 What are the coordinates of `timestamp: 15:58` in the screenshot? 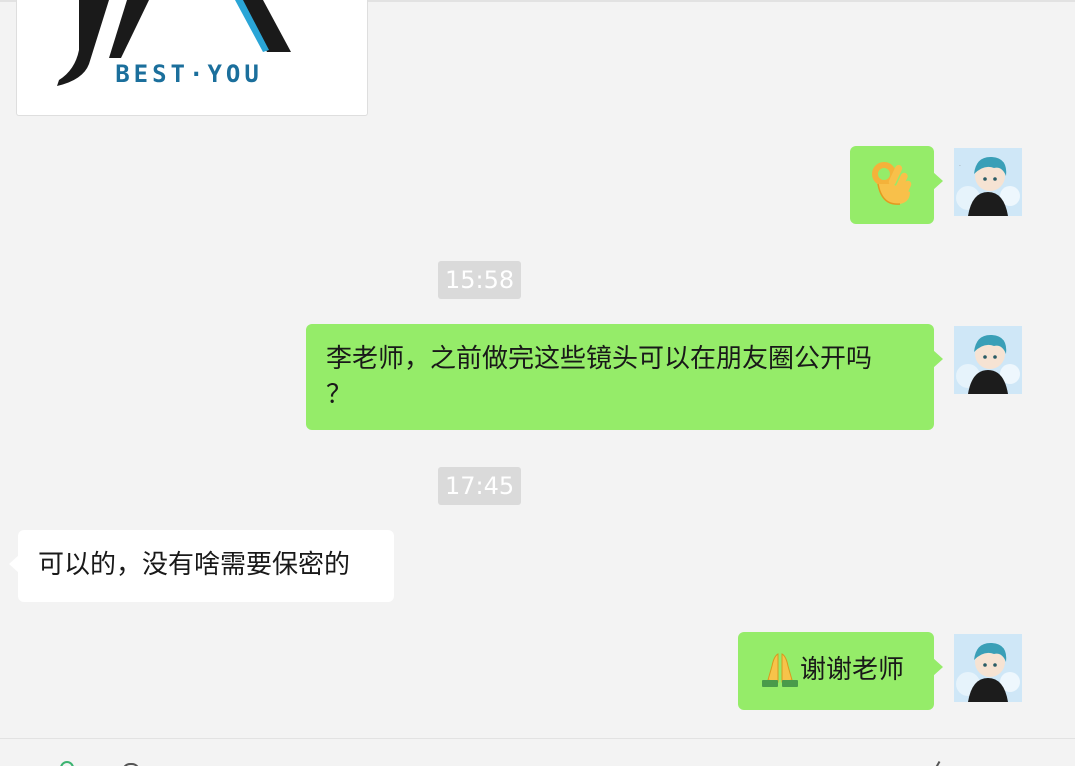 It's located at (480, 280).